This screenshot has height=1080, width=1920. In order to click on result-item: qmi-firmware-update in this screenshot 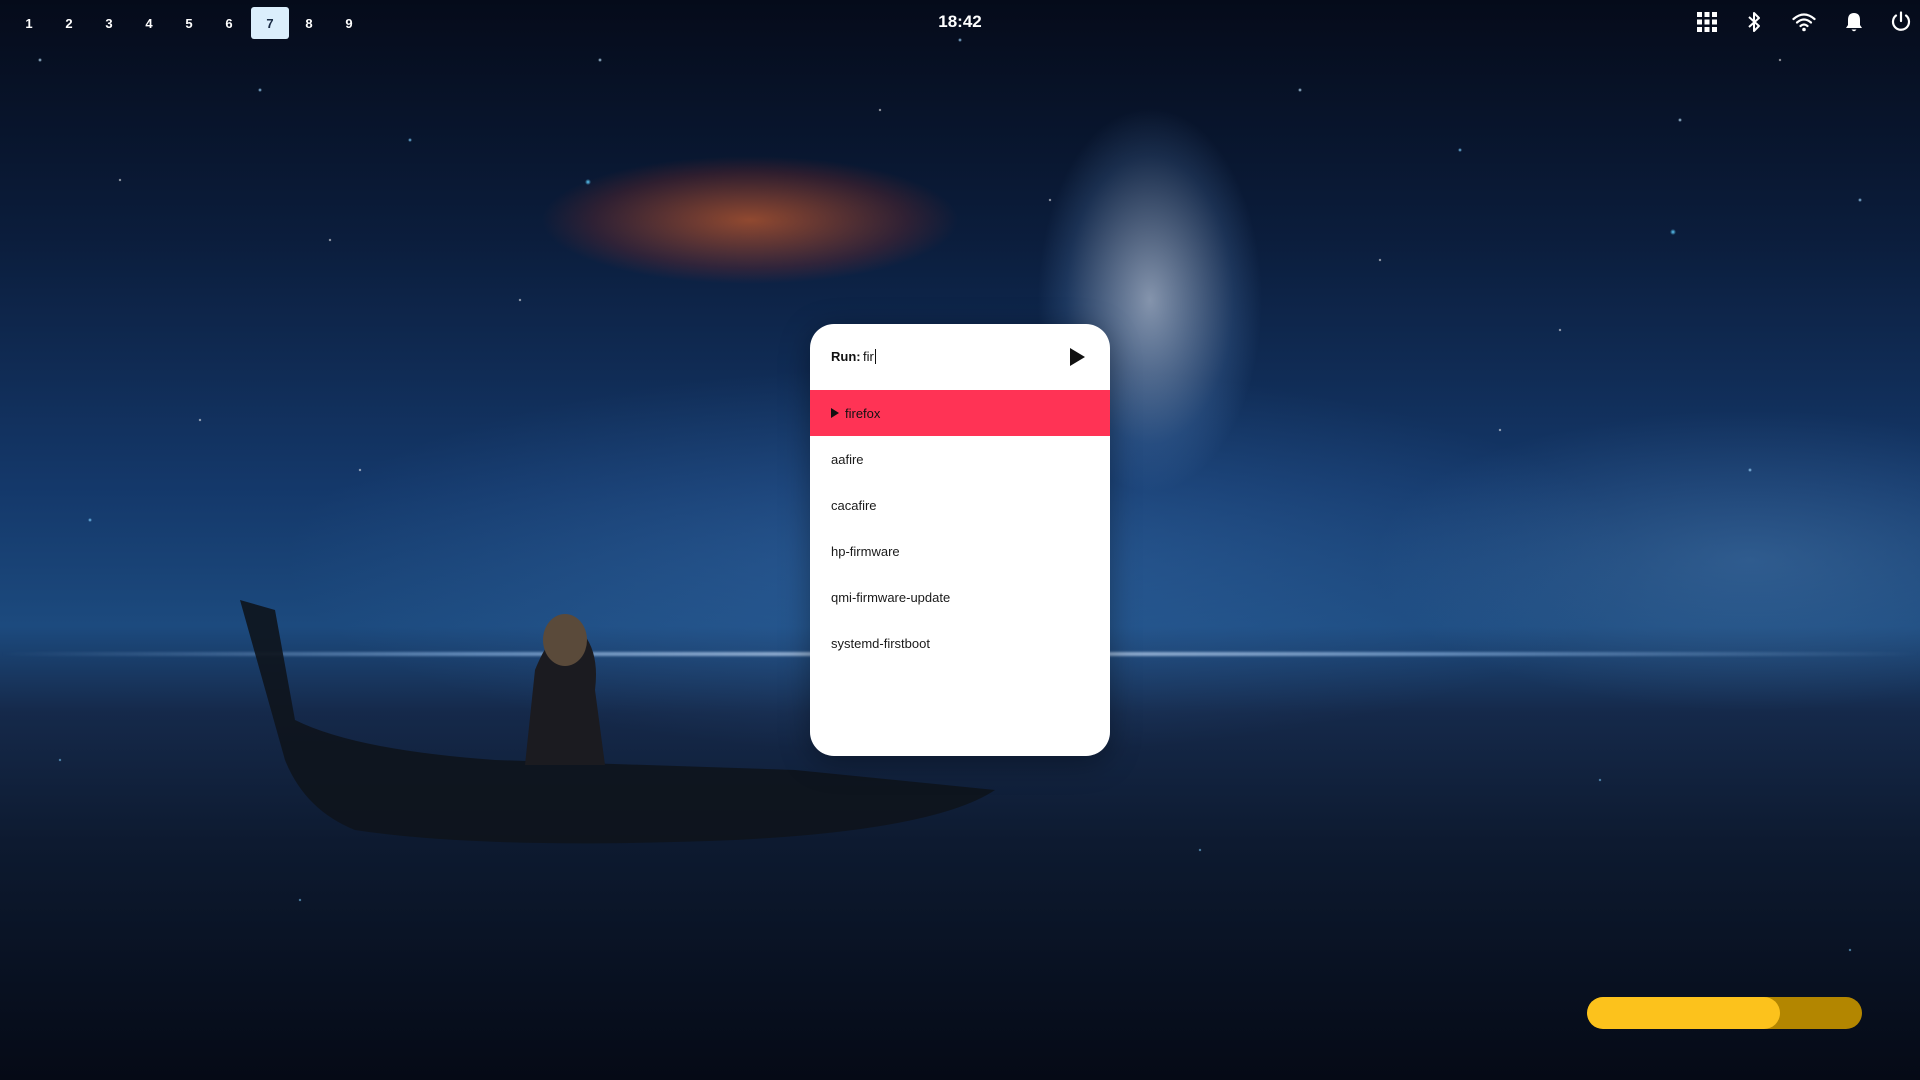, I will do `click(960, 597)`.